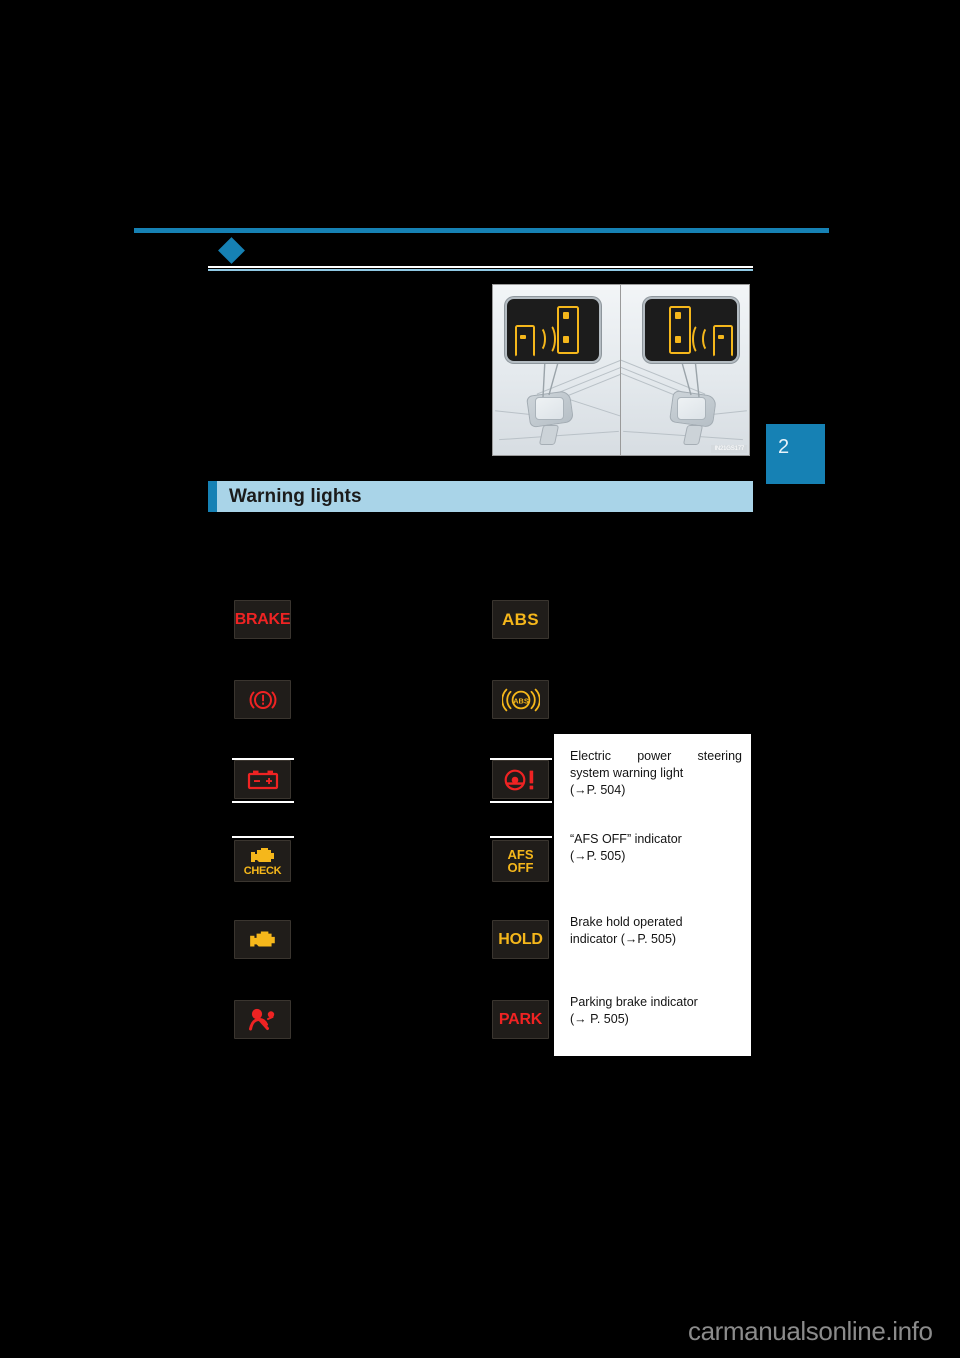 The image size is (960, 1358). Describe the element at coordinates (599, 1019) in the screenshot. I see `park-line-2: (→ P. 505)` at that location.